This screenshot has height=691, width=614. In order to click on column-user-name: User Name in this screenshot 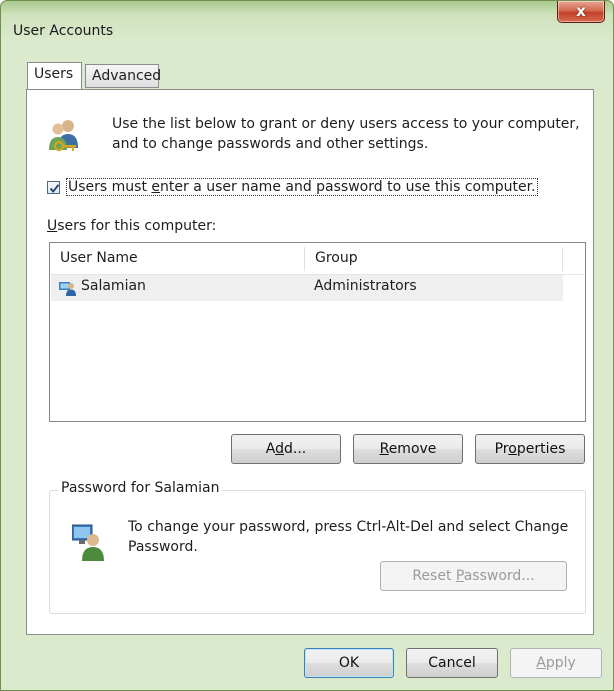, I will do `click(177, 258)`.